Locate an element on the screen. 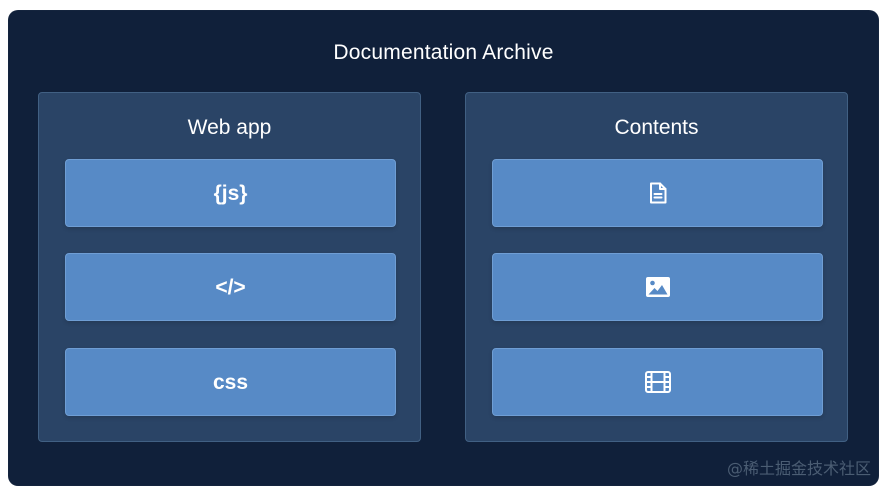 The image size is (888, 496). film-icon is located at coordinates (657, 382).